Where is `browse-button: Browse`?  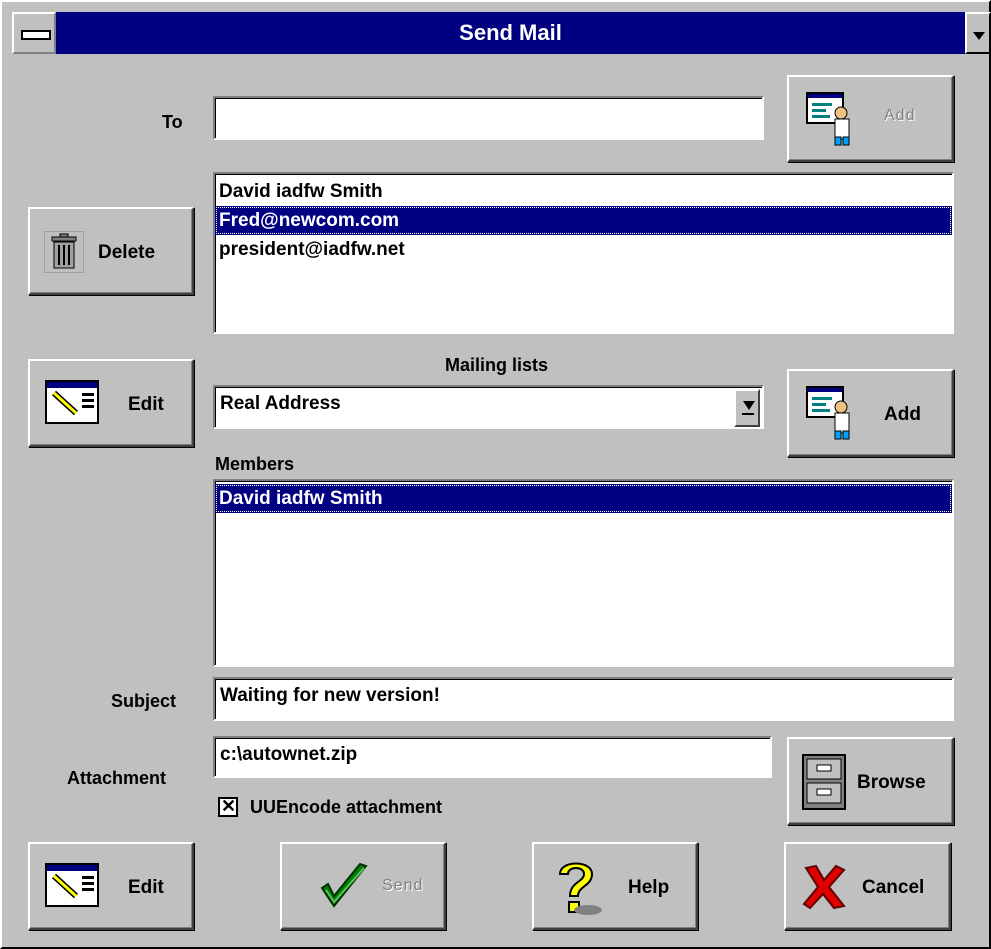
browse-button: Browse is located at coordinates (870, 781).